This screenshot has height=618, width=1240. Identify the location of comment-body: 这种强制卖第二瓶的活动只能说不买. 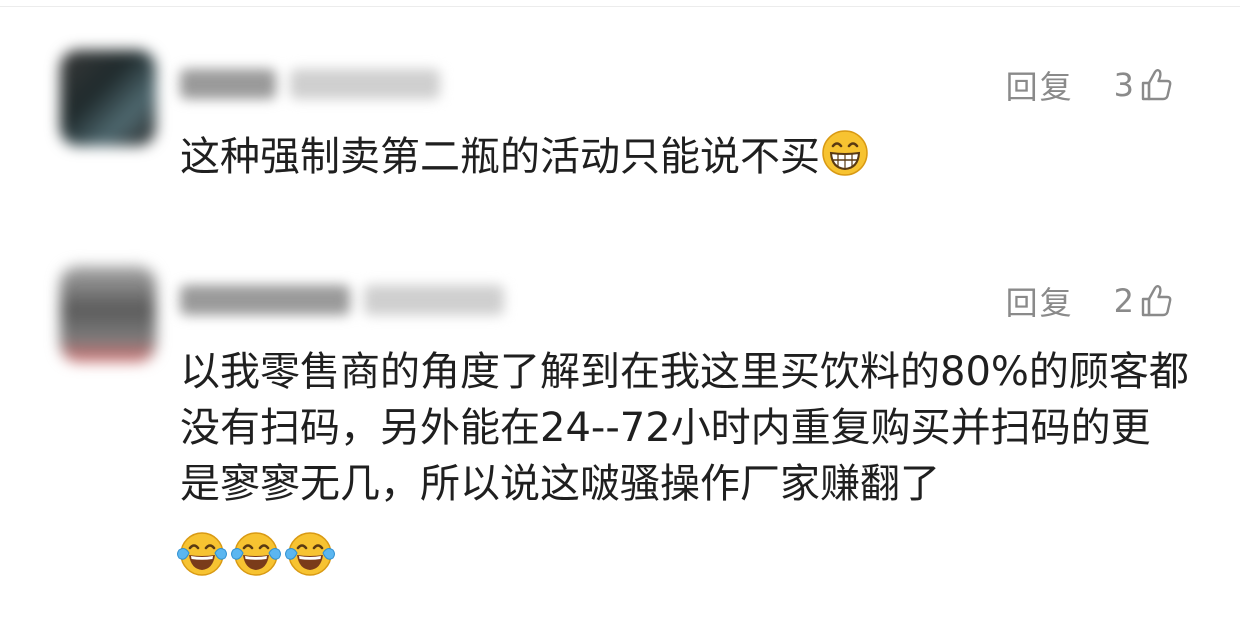
(500, 157).